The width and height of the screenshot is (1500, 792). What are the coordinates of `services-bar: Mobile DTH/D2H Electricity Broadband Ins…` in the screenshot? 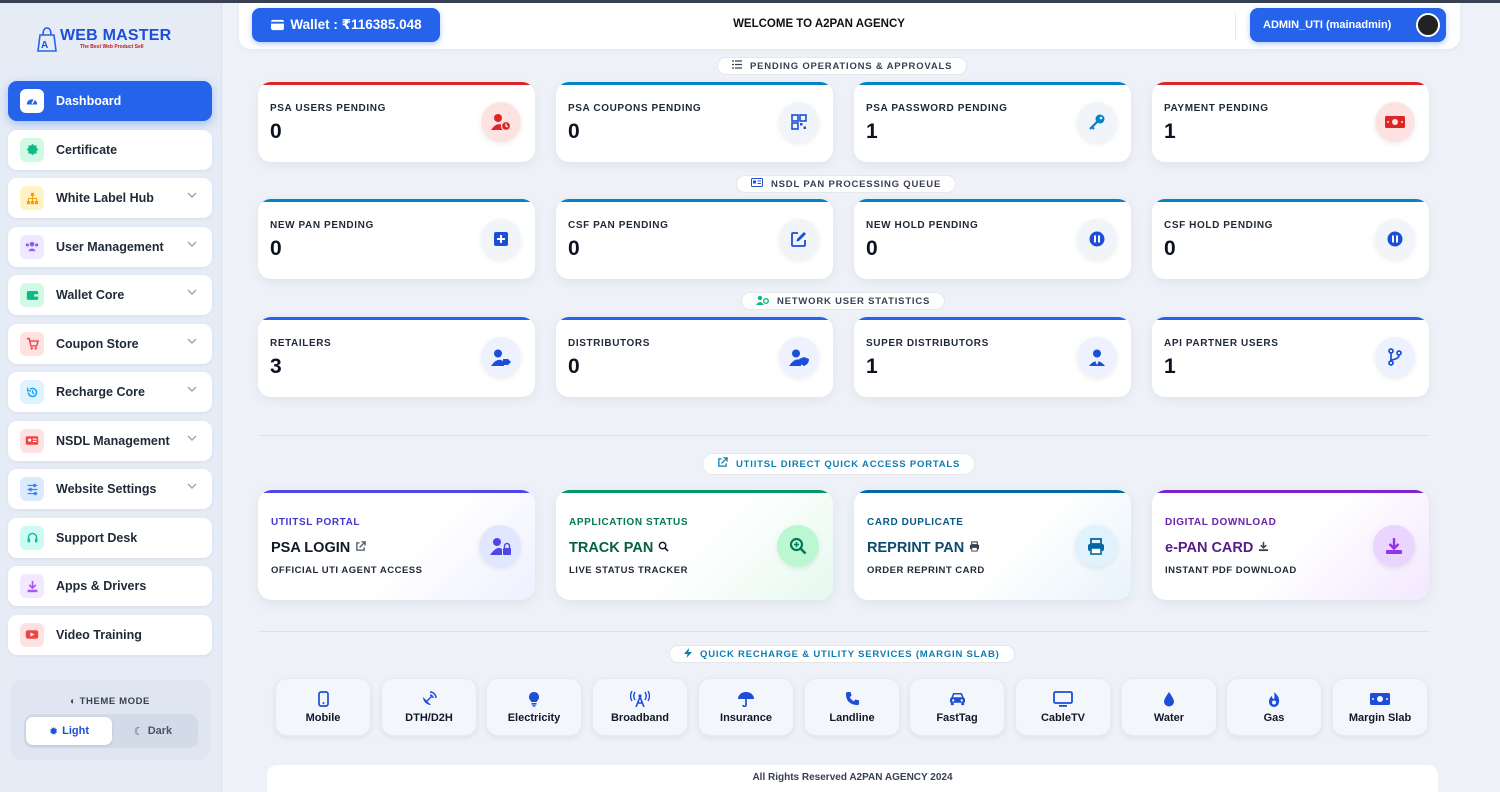 It's located at (851, 709).